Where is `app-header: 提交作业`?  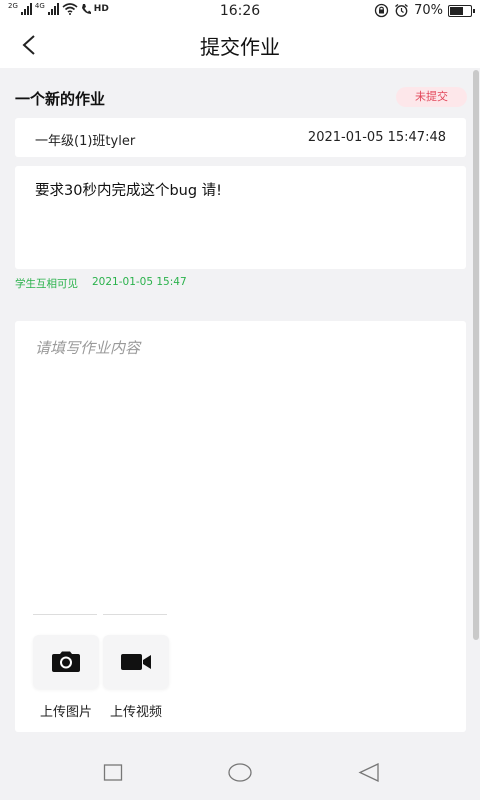 app-header: 提交作业 is located at coordinates (240, 45).